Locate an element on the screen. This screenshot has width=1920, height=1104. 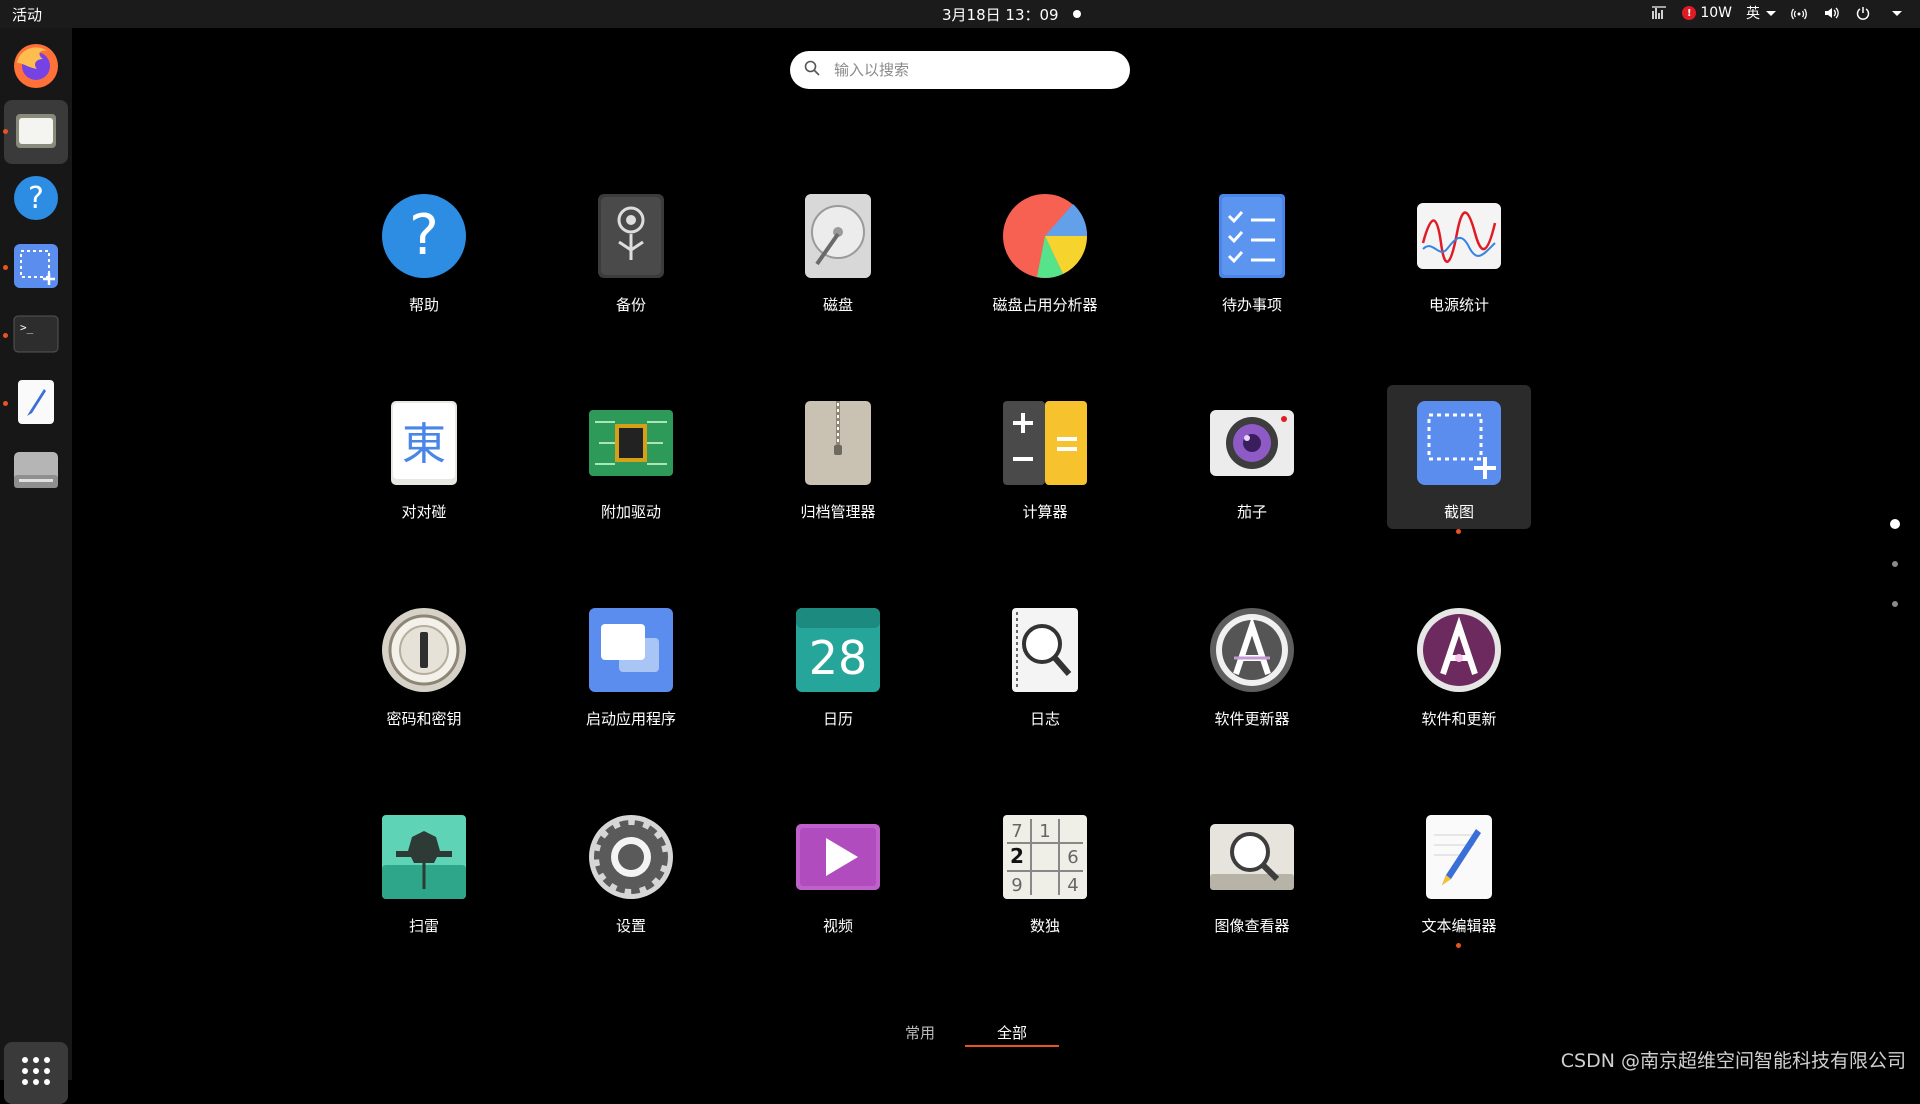
app-backup: 备份 is located at coordinates (631, 250).